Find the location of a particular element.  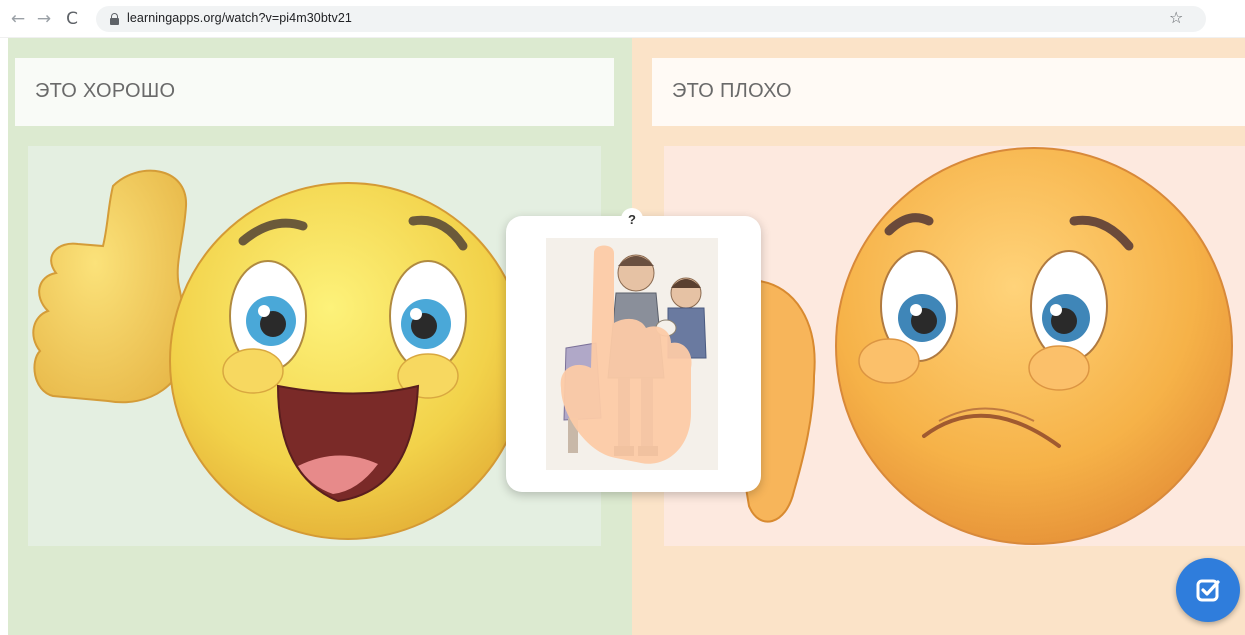

bookmark-star-icon: ☆ is located at coordinates (1176, 17).